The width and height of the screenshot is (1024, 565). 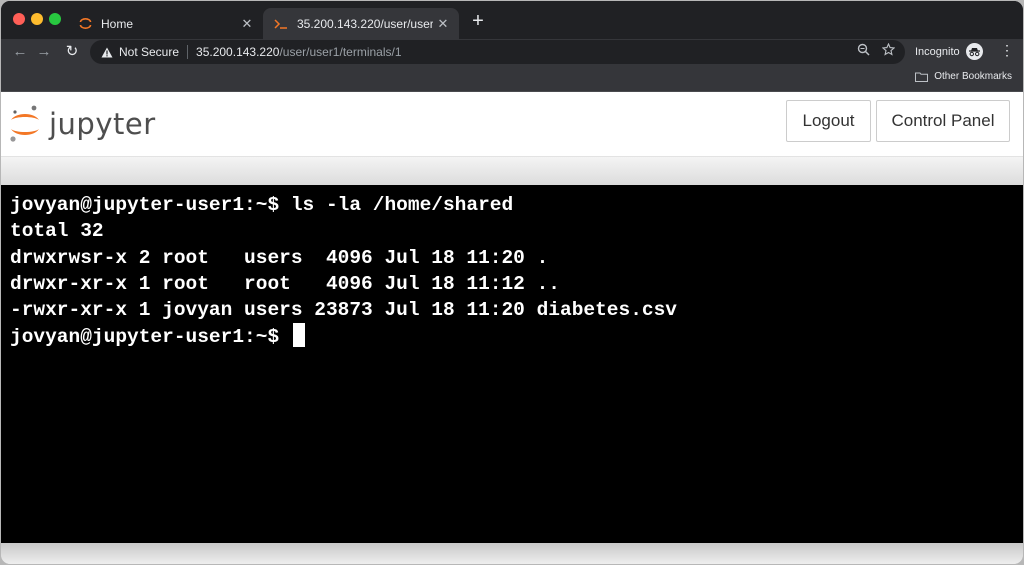 I want to click on tab-title: 35.200.143.220/user/user1/terminals/1, so click(x=365, y=23).